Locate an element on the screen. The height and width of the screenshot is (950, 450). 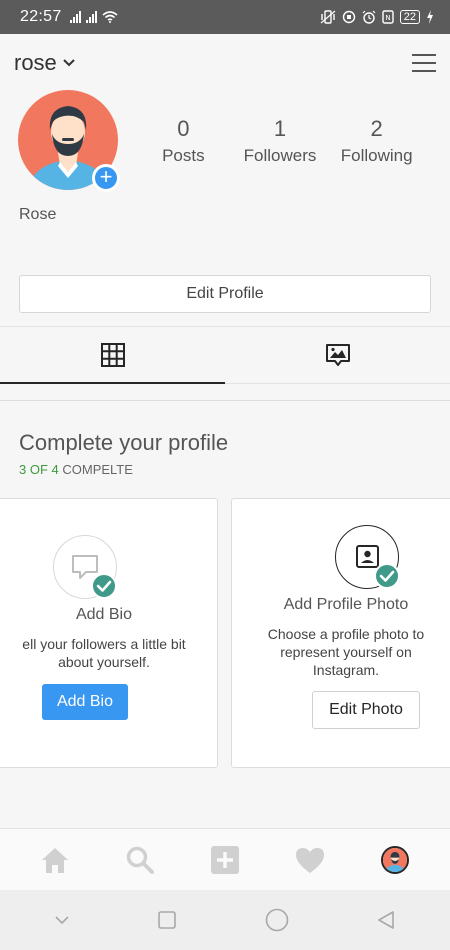
search-icon is located at coordinates (140, 860).